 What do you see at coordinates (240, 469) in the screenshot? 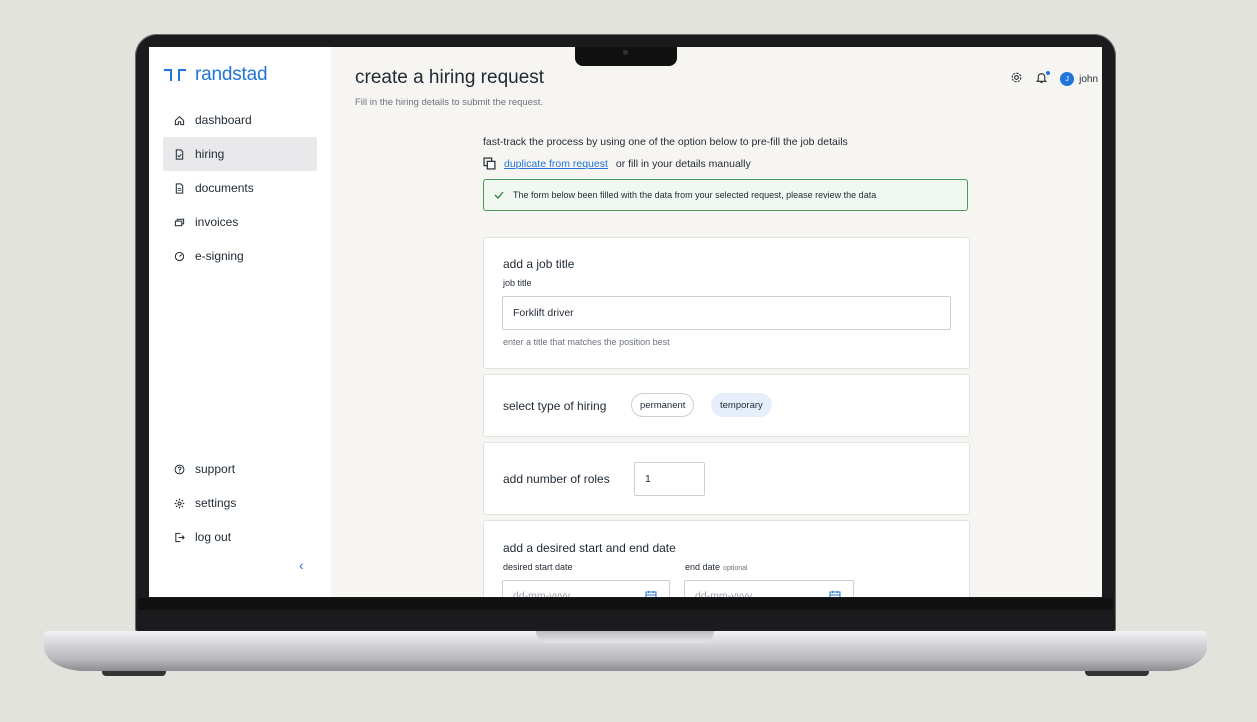
I see `sidebar-item-support: support` at bounding box center [240, 469].